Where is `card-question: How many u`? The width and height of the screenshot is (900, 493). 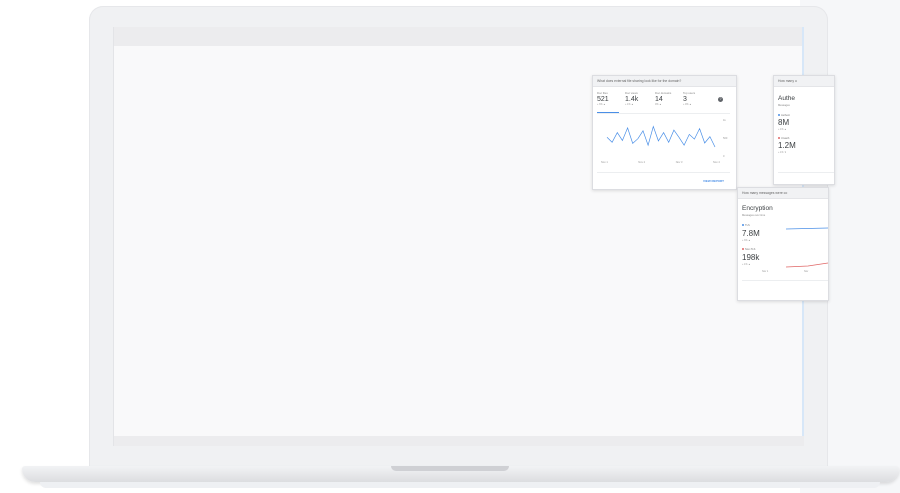
card-question: How many u is located at coordinates (804, 81).